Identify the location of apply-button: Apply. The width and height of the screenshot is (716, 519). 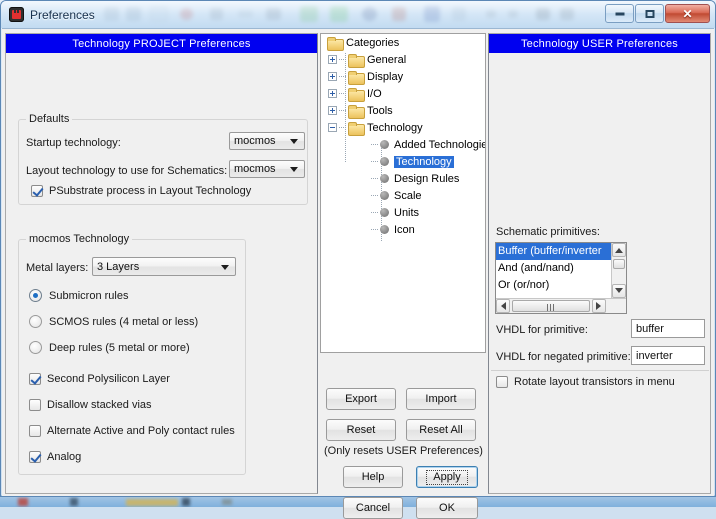
(447, 477).